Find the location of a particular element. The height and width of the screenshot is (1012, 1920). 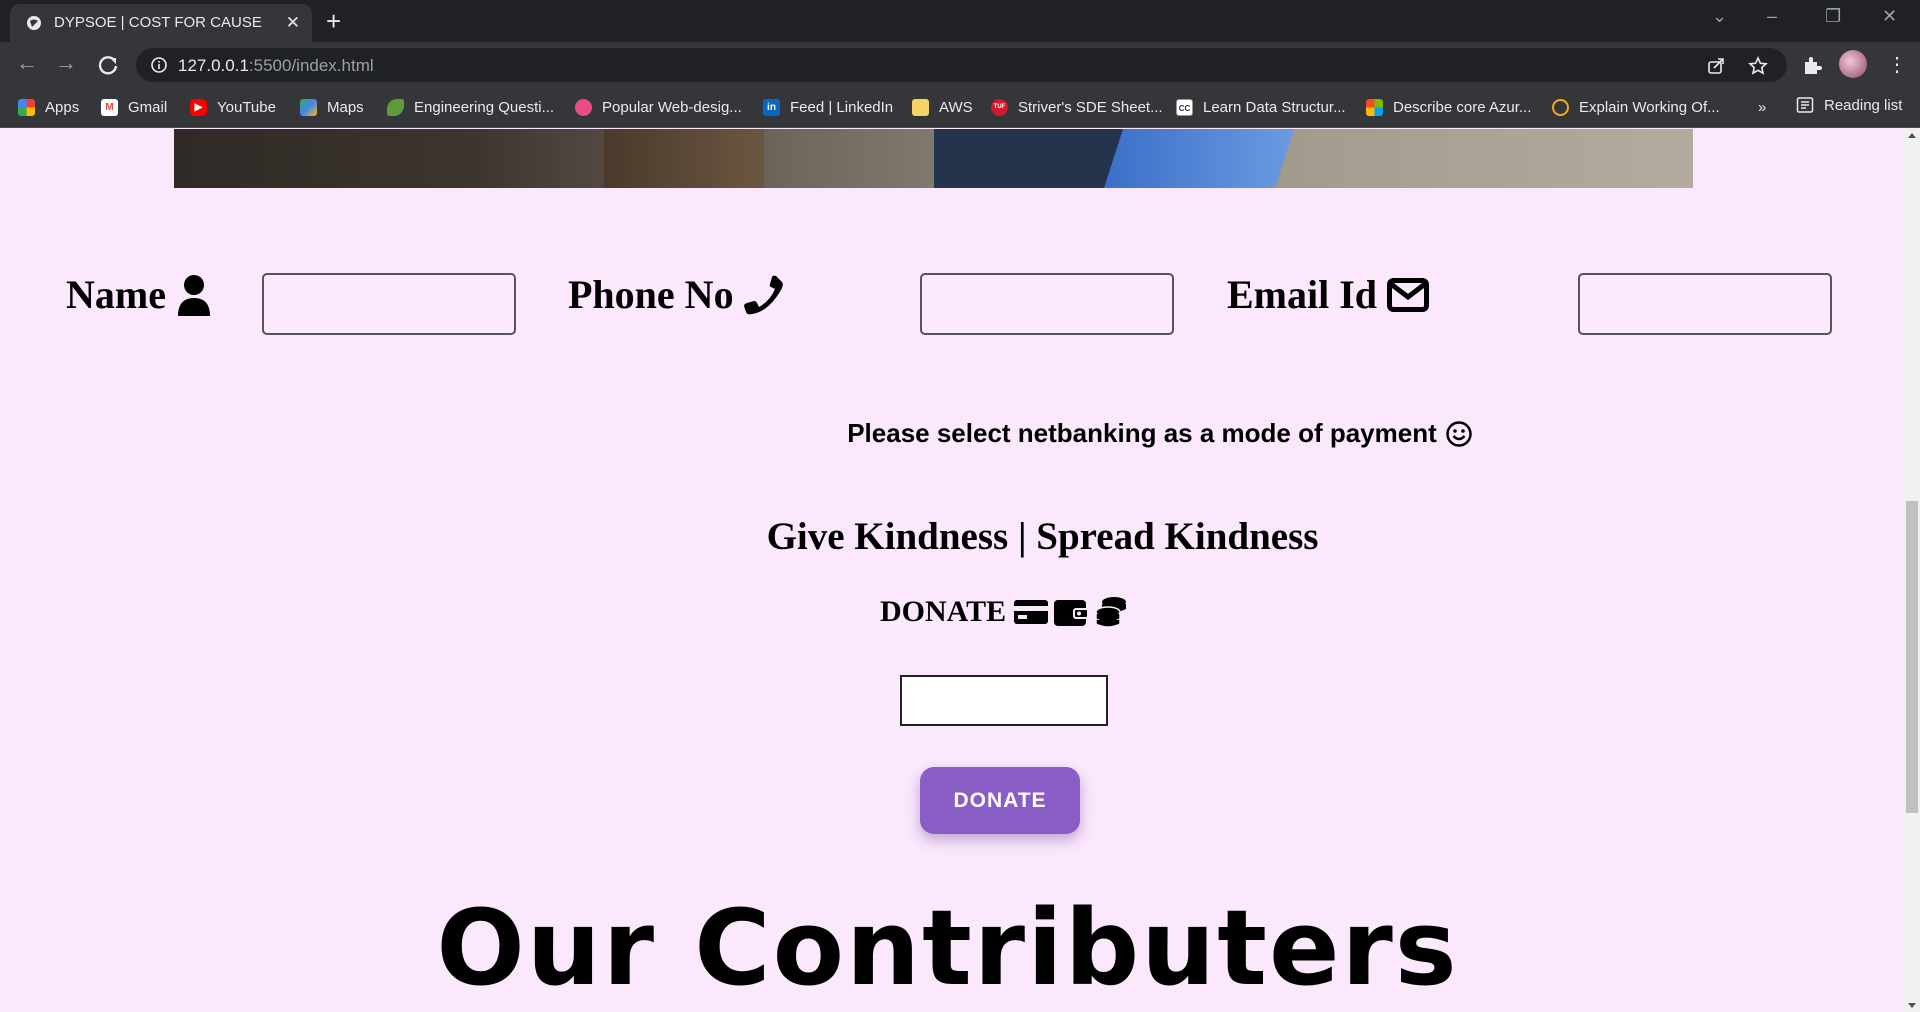

bookmark-gmail: M Gmail is located at coordinates (134, 107).